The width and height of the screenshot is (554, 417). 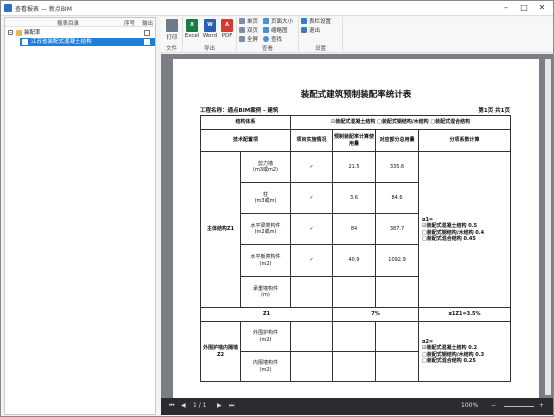 I want to click on subtotal-z1: Z1, so click(x=266, y=314).